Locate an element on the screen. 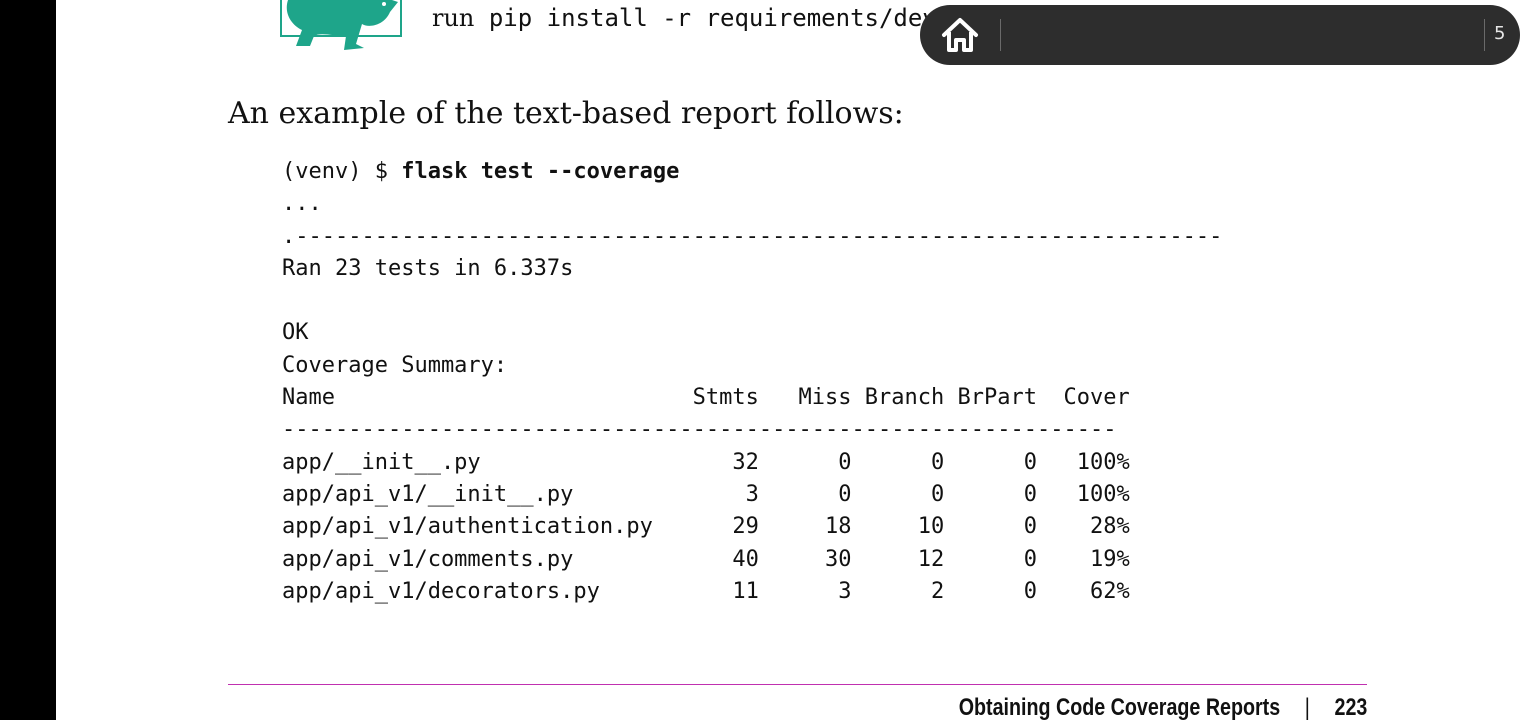 Image resolution: width=1520 pixels, height=720 pixels. page-footer: Obtaining Code Coverage Reports | 223 is located at coordinates (1162, 707).